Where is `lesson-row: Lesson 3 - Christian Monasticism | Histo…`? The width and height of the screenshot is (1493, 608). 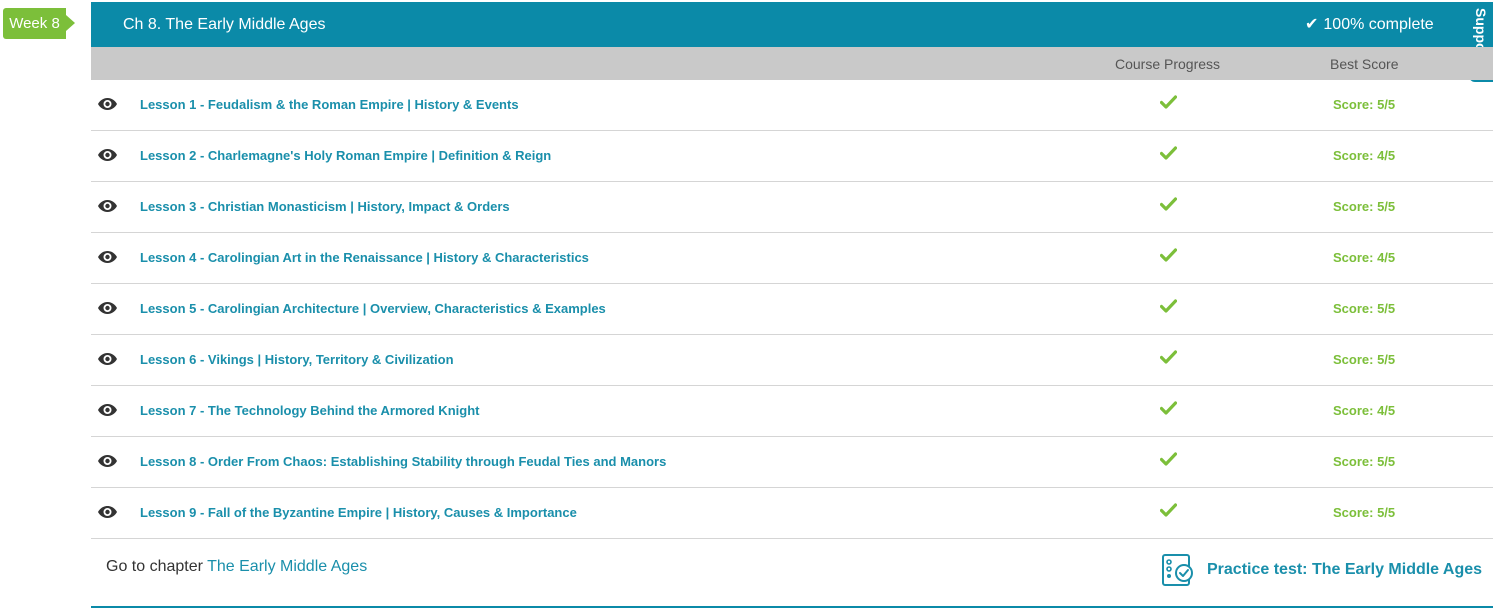 lesson-row: Lesson 3 - Christian Monasticism | Histo… is located at coordinates (792, 207).